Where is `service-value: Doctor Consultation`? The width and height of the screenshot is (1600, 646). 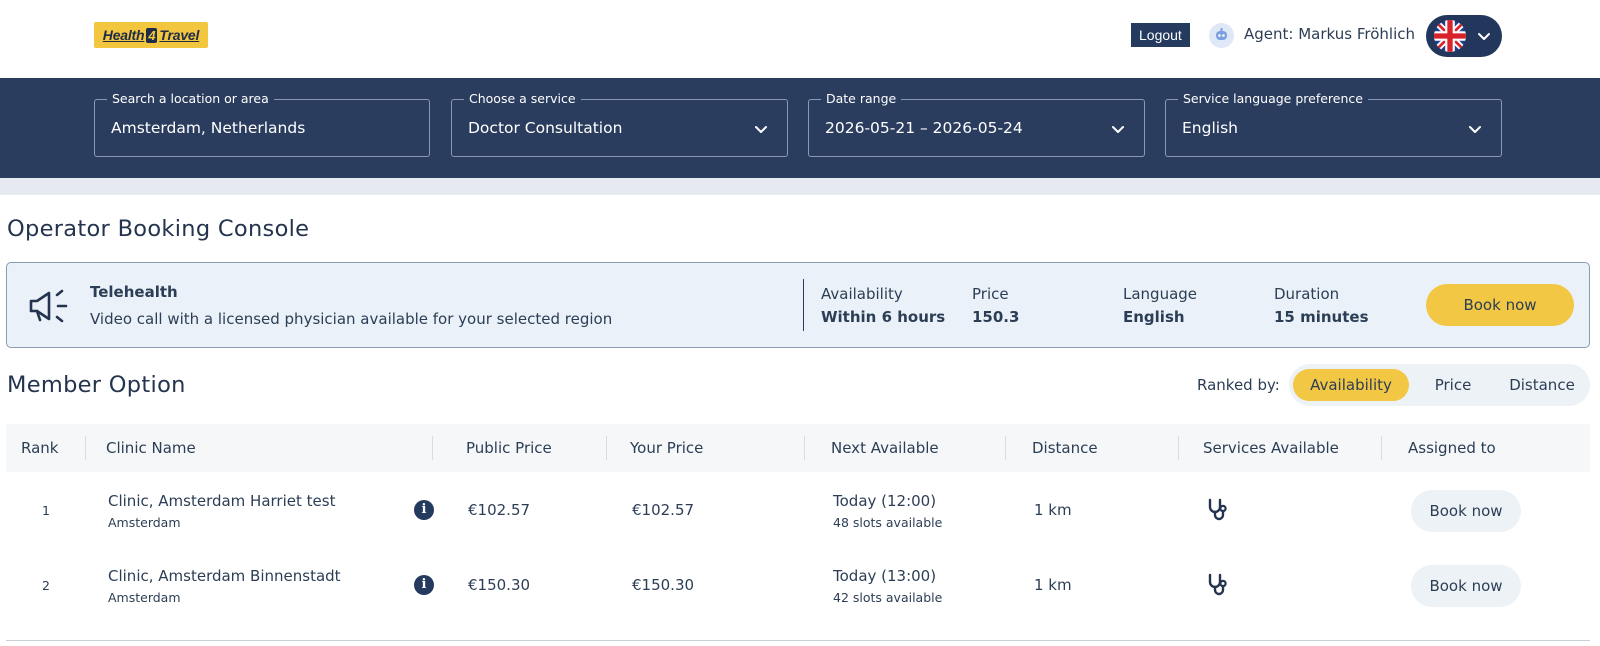
service-value: Doctor Consultation is located at coordinates (545, 128).